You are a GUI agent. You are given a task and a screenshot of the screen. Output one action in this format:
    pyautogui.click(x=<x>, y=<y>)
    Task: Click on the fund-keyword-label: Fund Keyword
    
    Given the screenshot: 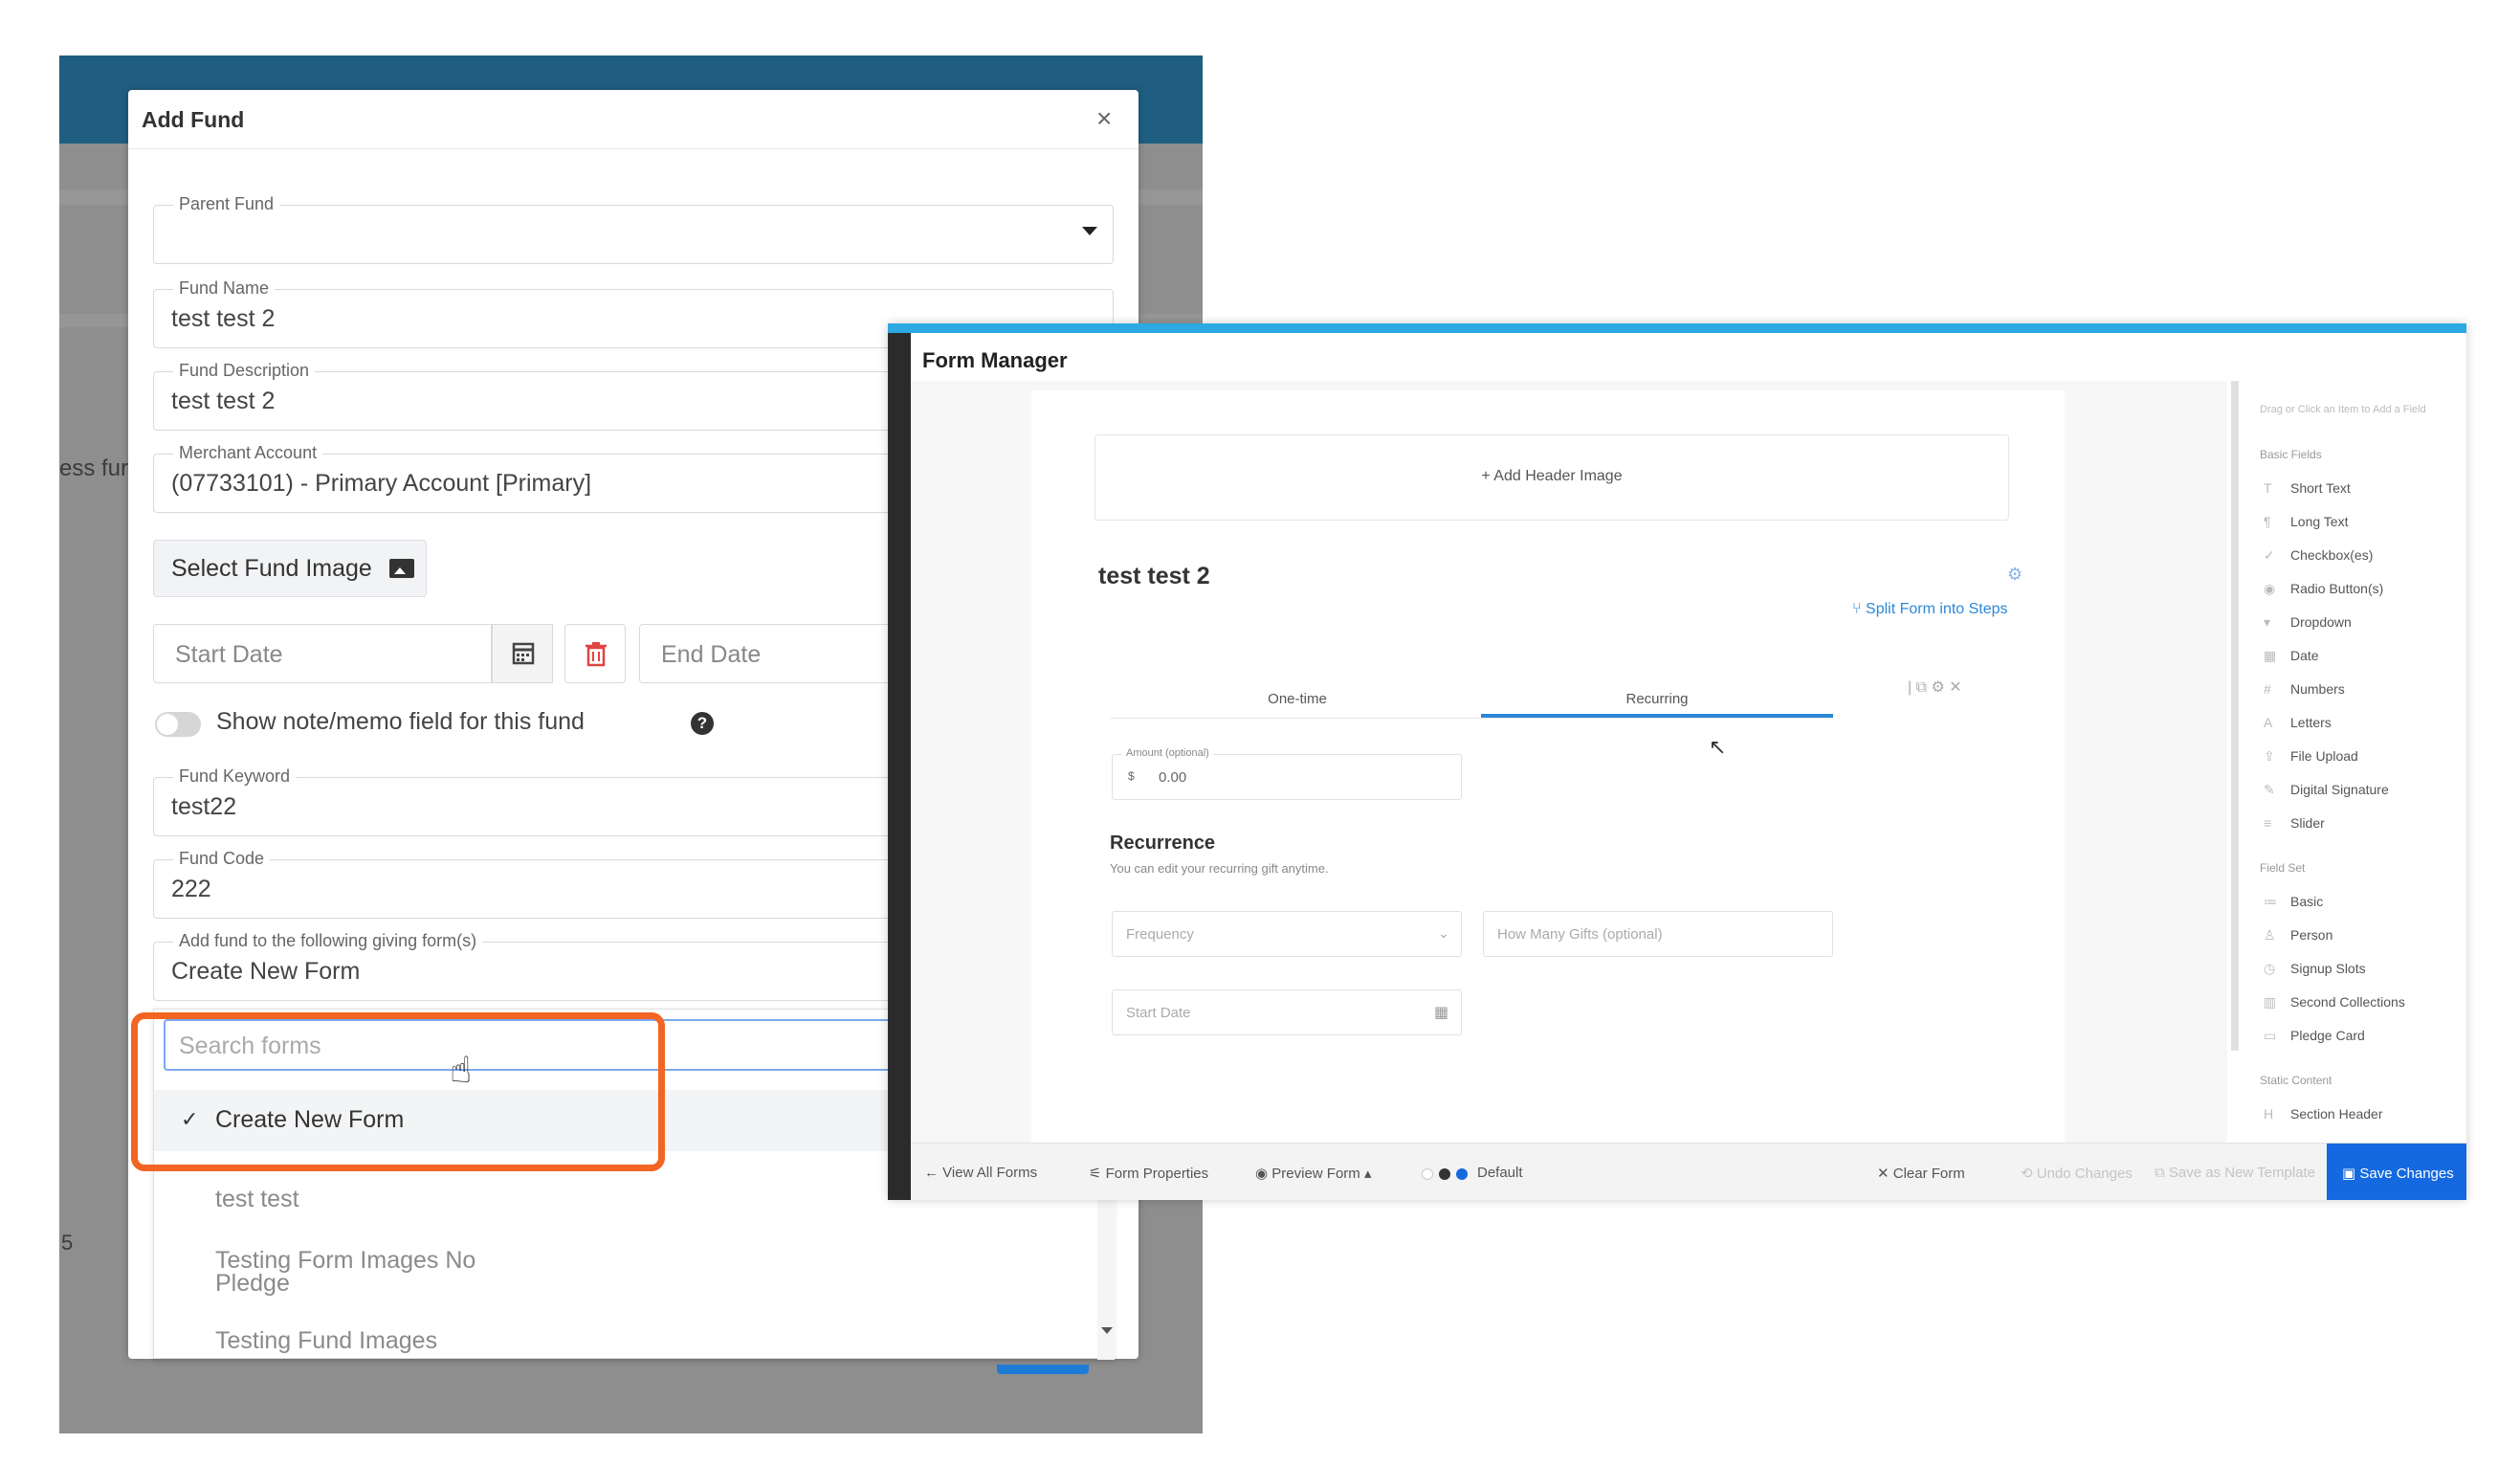 What is the action you would take?
    pyautogui.click(x=235, y=776)
    